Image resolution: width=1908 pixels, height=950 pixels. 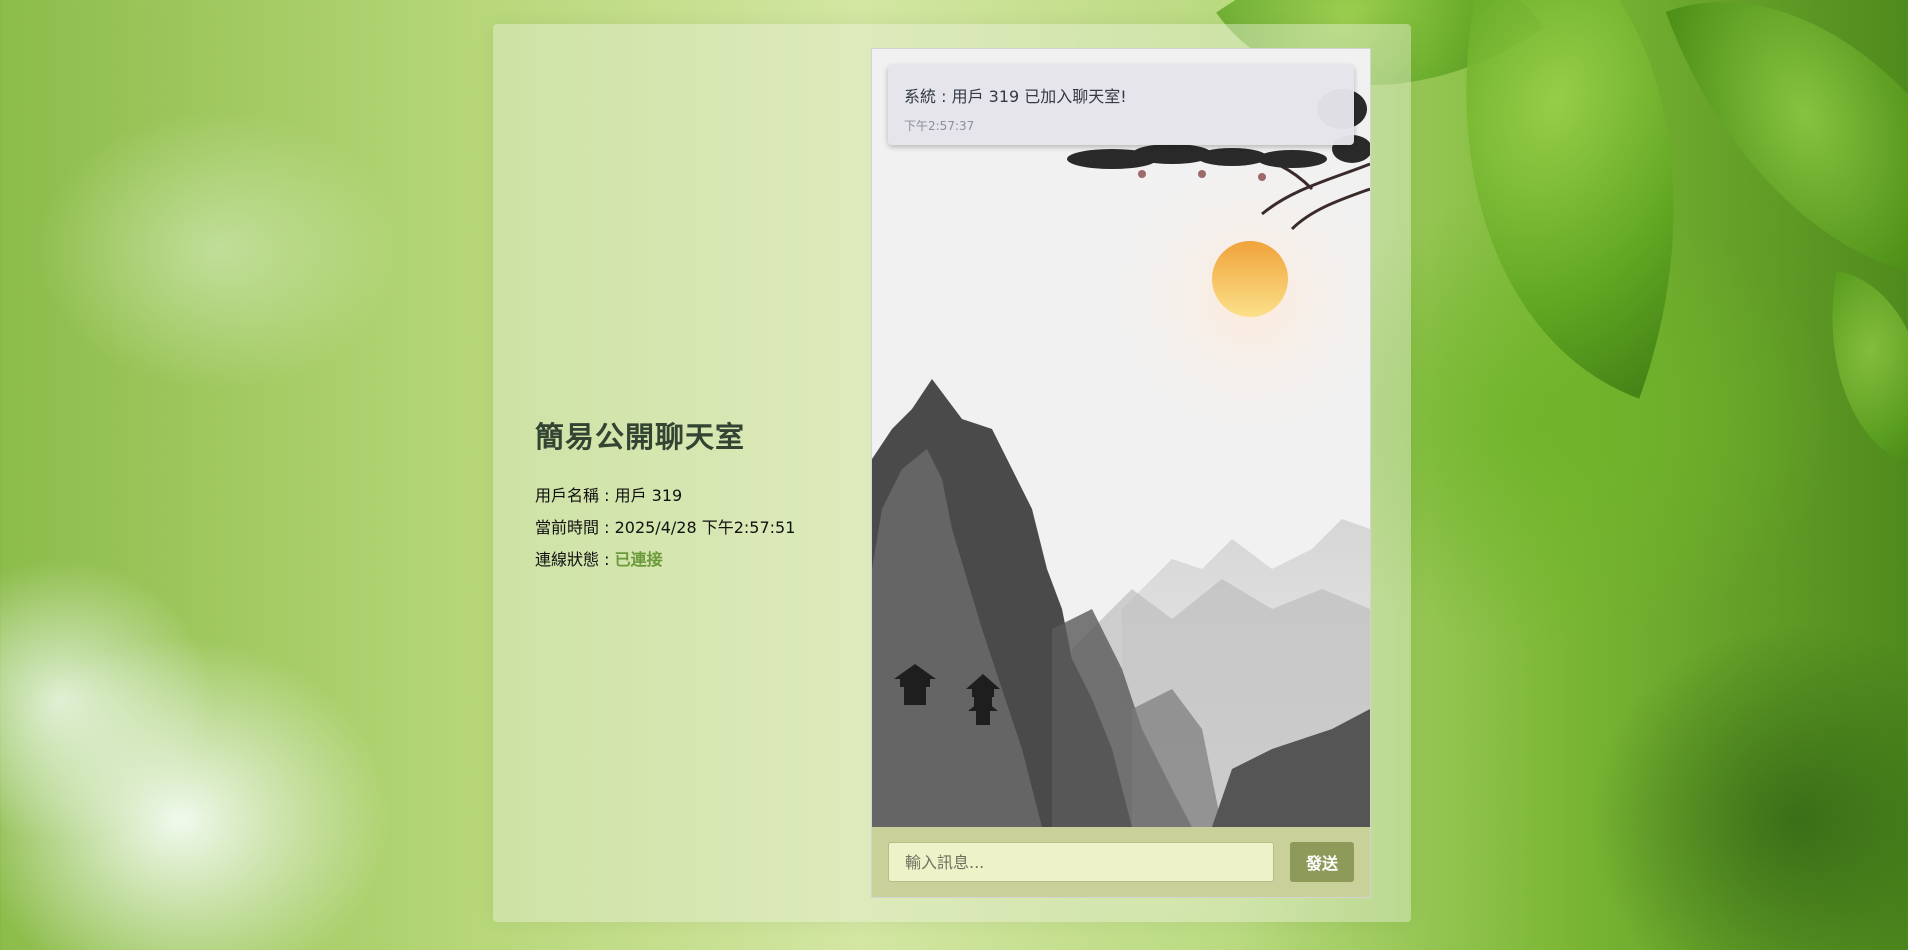 I want to click on message-item: 系統 : 用戶 319 已加入聊天室! 下午2:57:37, so click(x=1121, y=105).